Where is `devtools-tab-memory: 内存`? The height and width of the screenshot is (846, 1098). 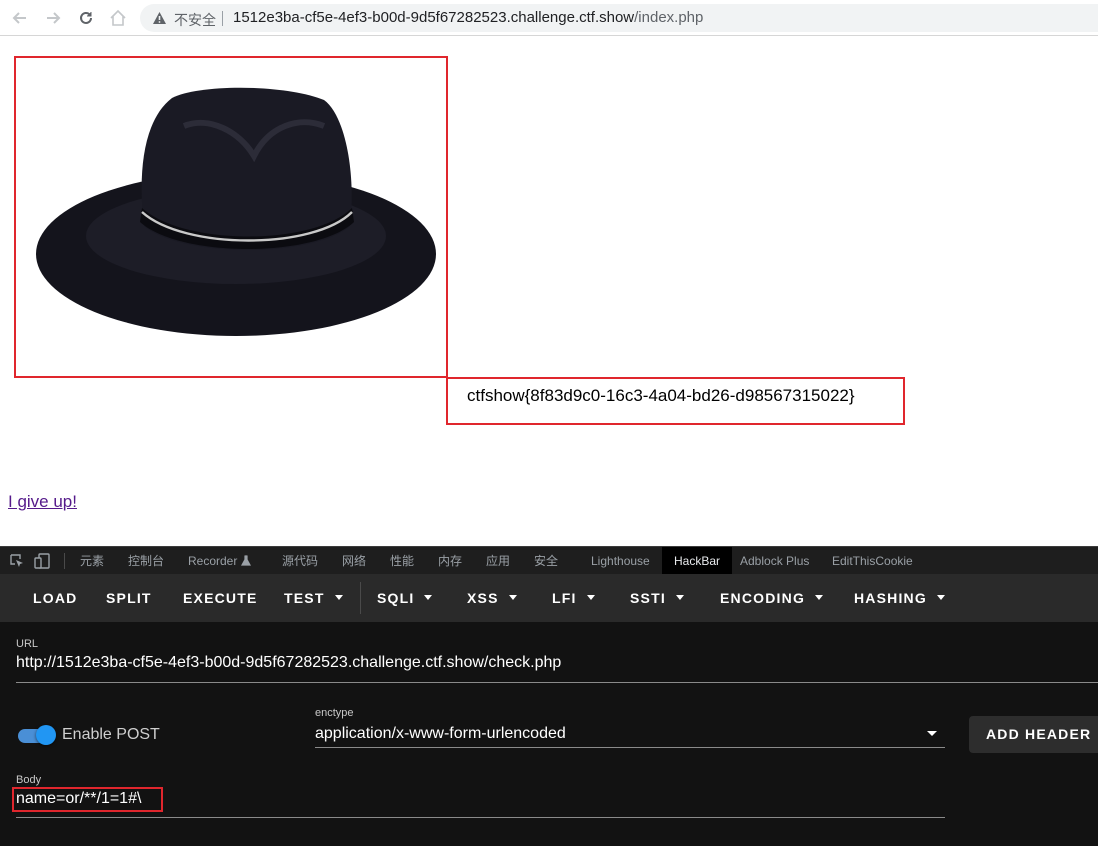 devtools-tab-memory: 内存 is located at coordinates (450, 561).